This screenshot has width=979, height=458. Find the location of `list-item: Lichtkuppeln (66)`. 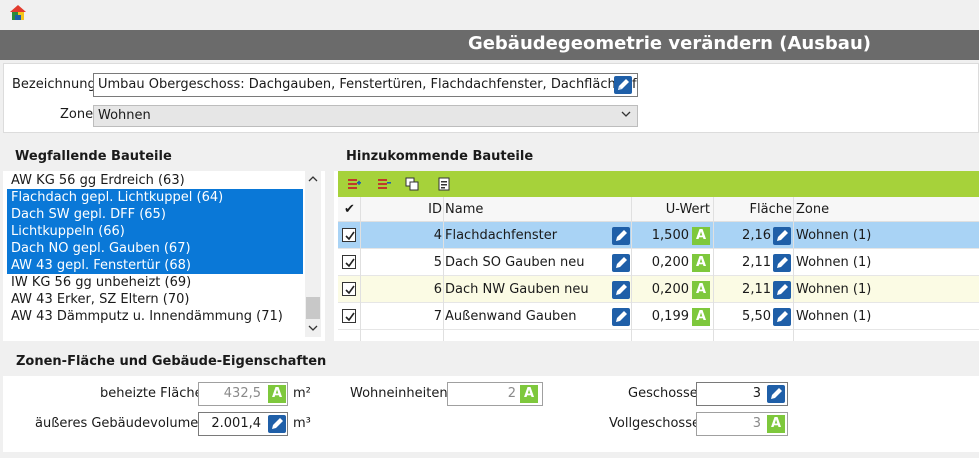

list-item: Lichtkuppeln (66) is located at coordinates (155, 231).